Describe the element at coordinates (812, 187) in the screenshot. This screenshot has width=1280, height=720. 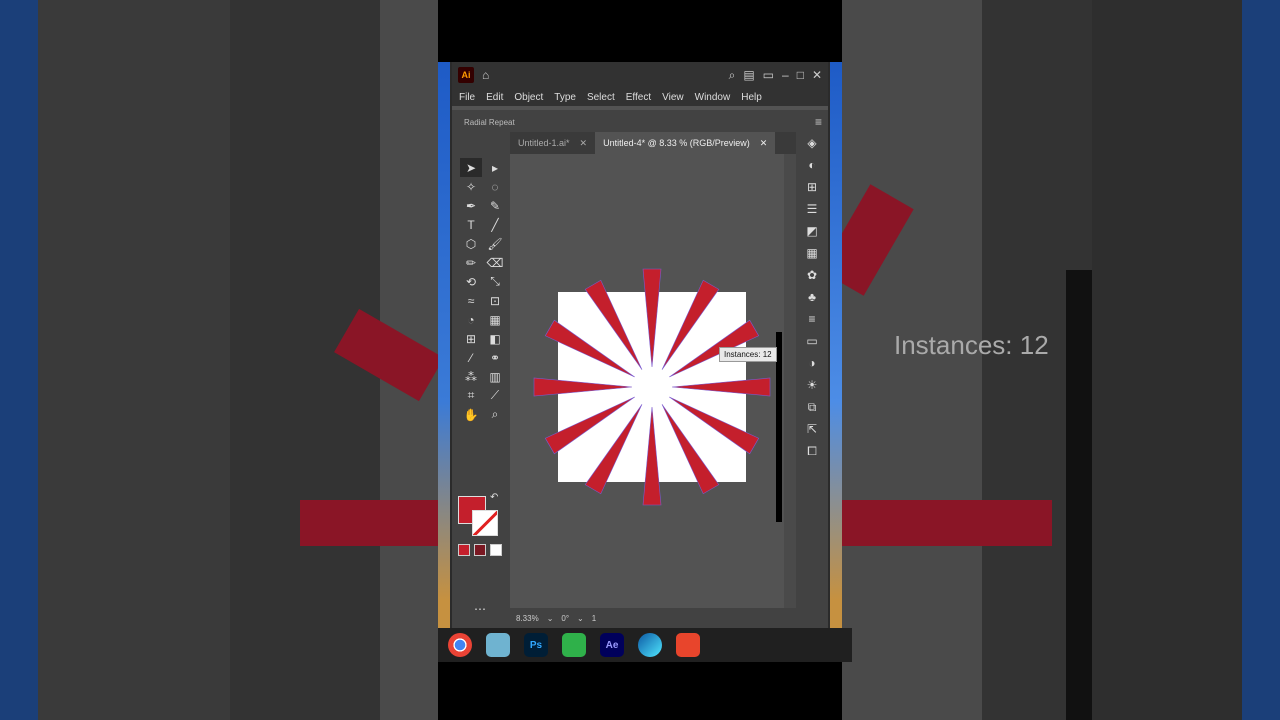
I see `transform-icon: ⊞` at that location.